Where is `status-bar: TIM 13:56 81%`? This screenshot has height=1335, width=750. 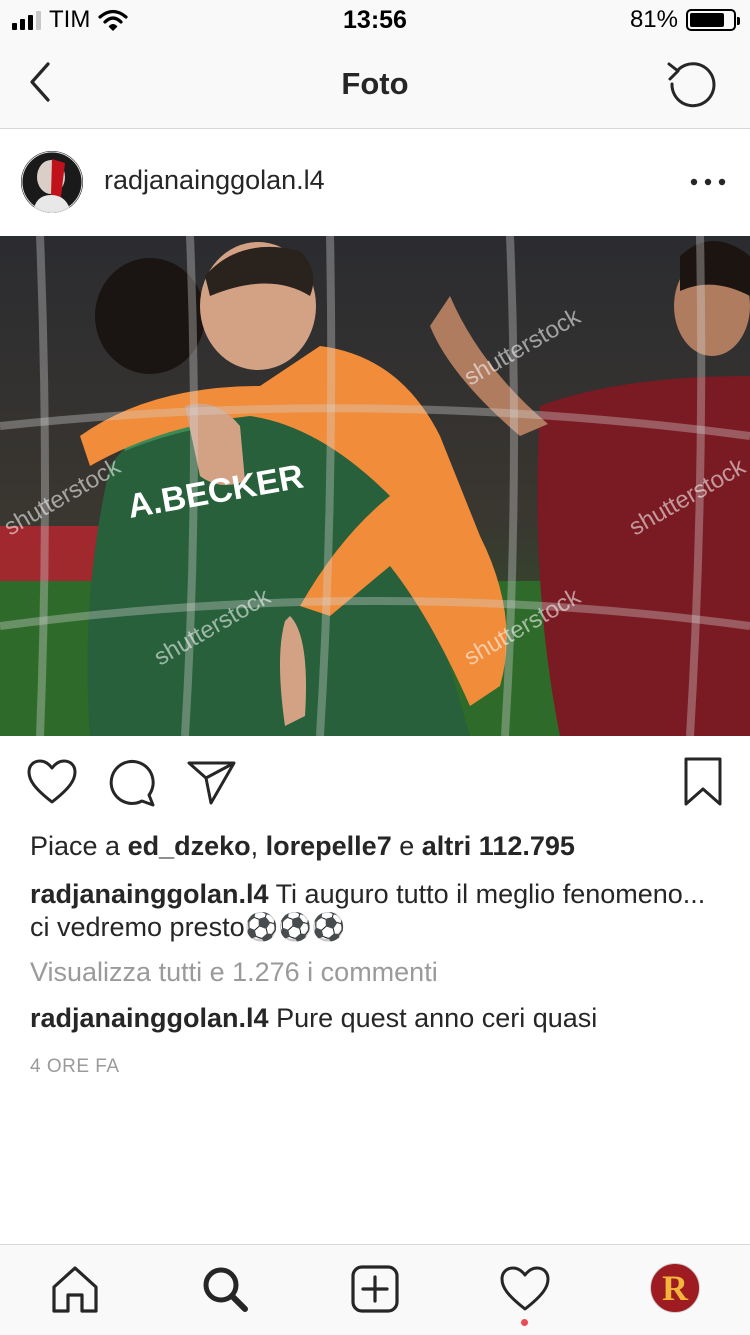 status-bar: TIM 13:56 81% is located at coordinates (375, 20).